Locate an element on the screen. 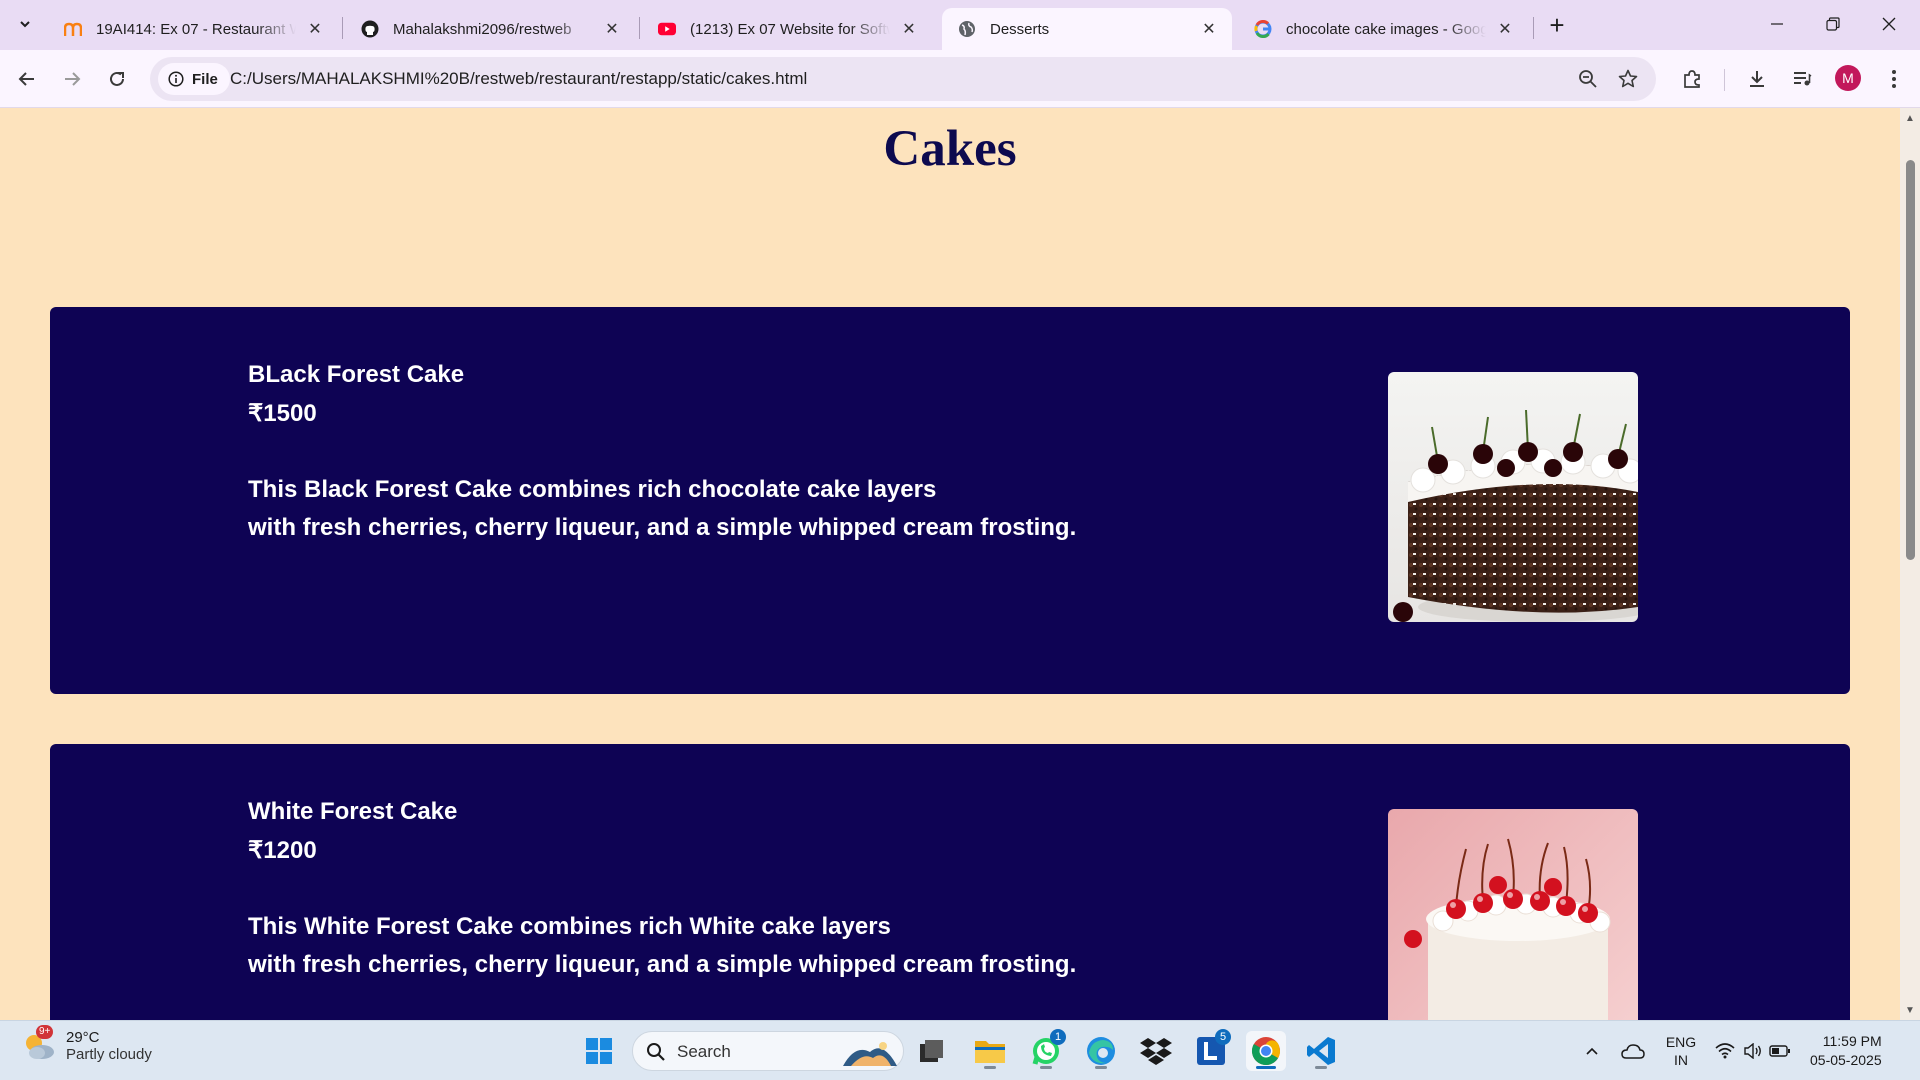 The height and width of the screenshot is (1080, 1920). tab-title: (1213) Ex 07 Website for Softwa is located at coordinates (790, 29).